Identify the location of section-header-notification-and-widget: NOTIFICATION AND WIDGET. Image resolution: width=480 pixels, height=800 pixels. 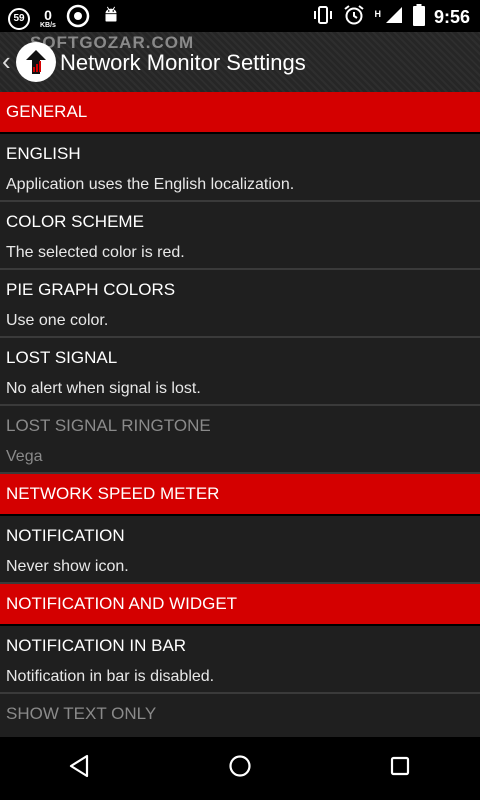
(240, 605).